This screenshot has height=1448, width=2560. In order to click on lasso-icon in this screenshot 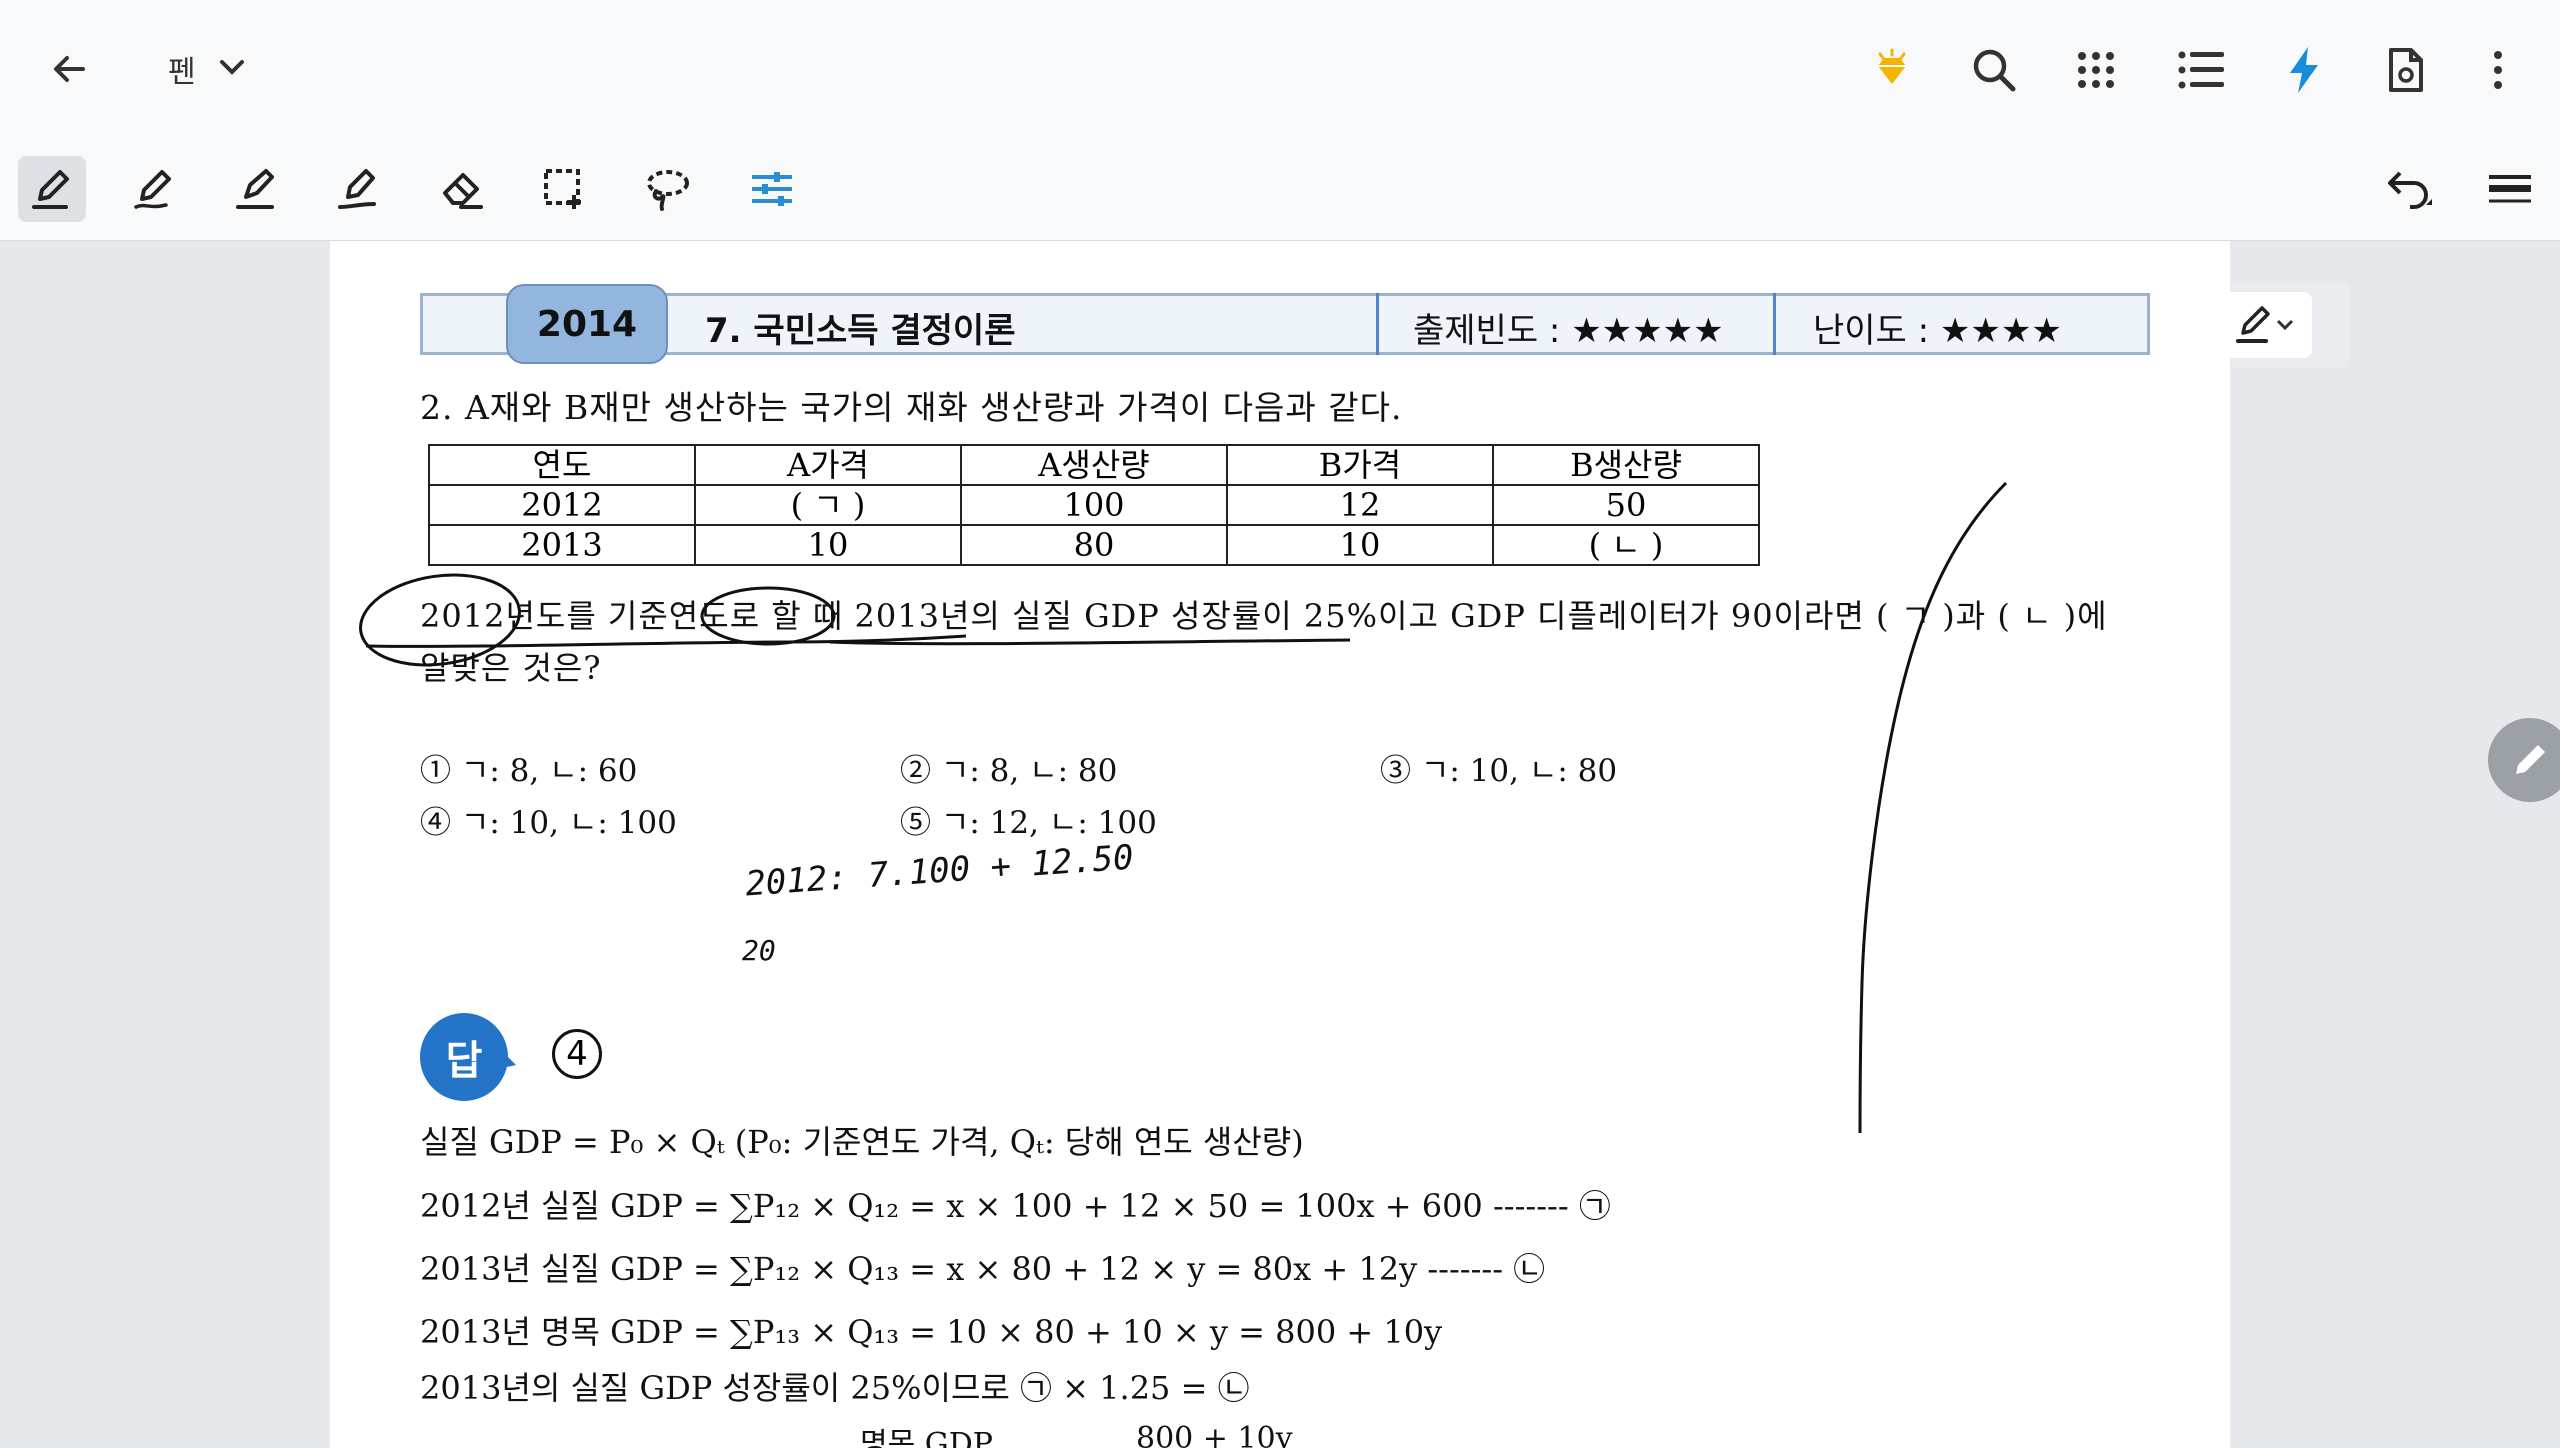, I will do `click(668, 189)`.